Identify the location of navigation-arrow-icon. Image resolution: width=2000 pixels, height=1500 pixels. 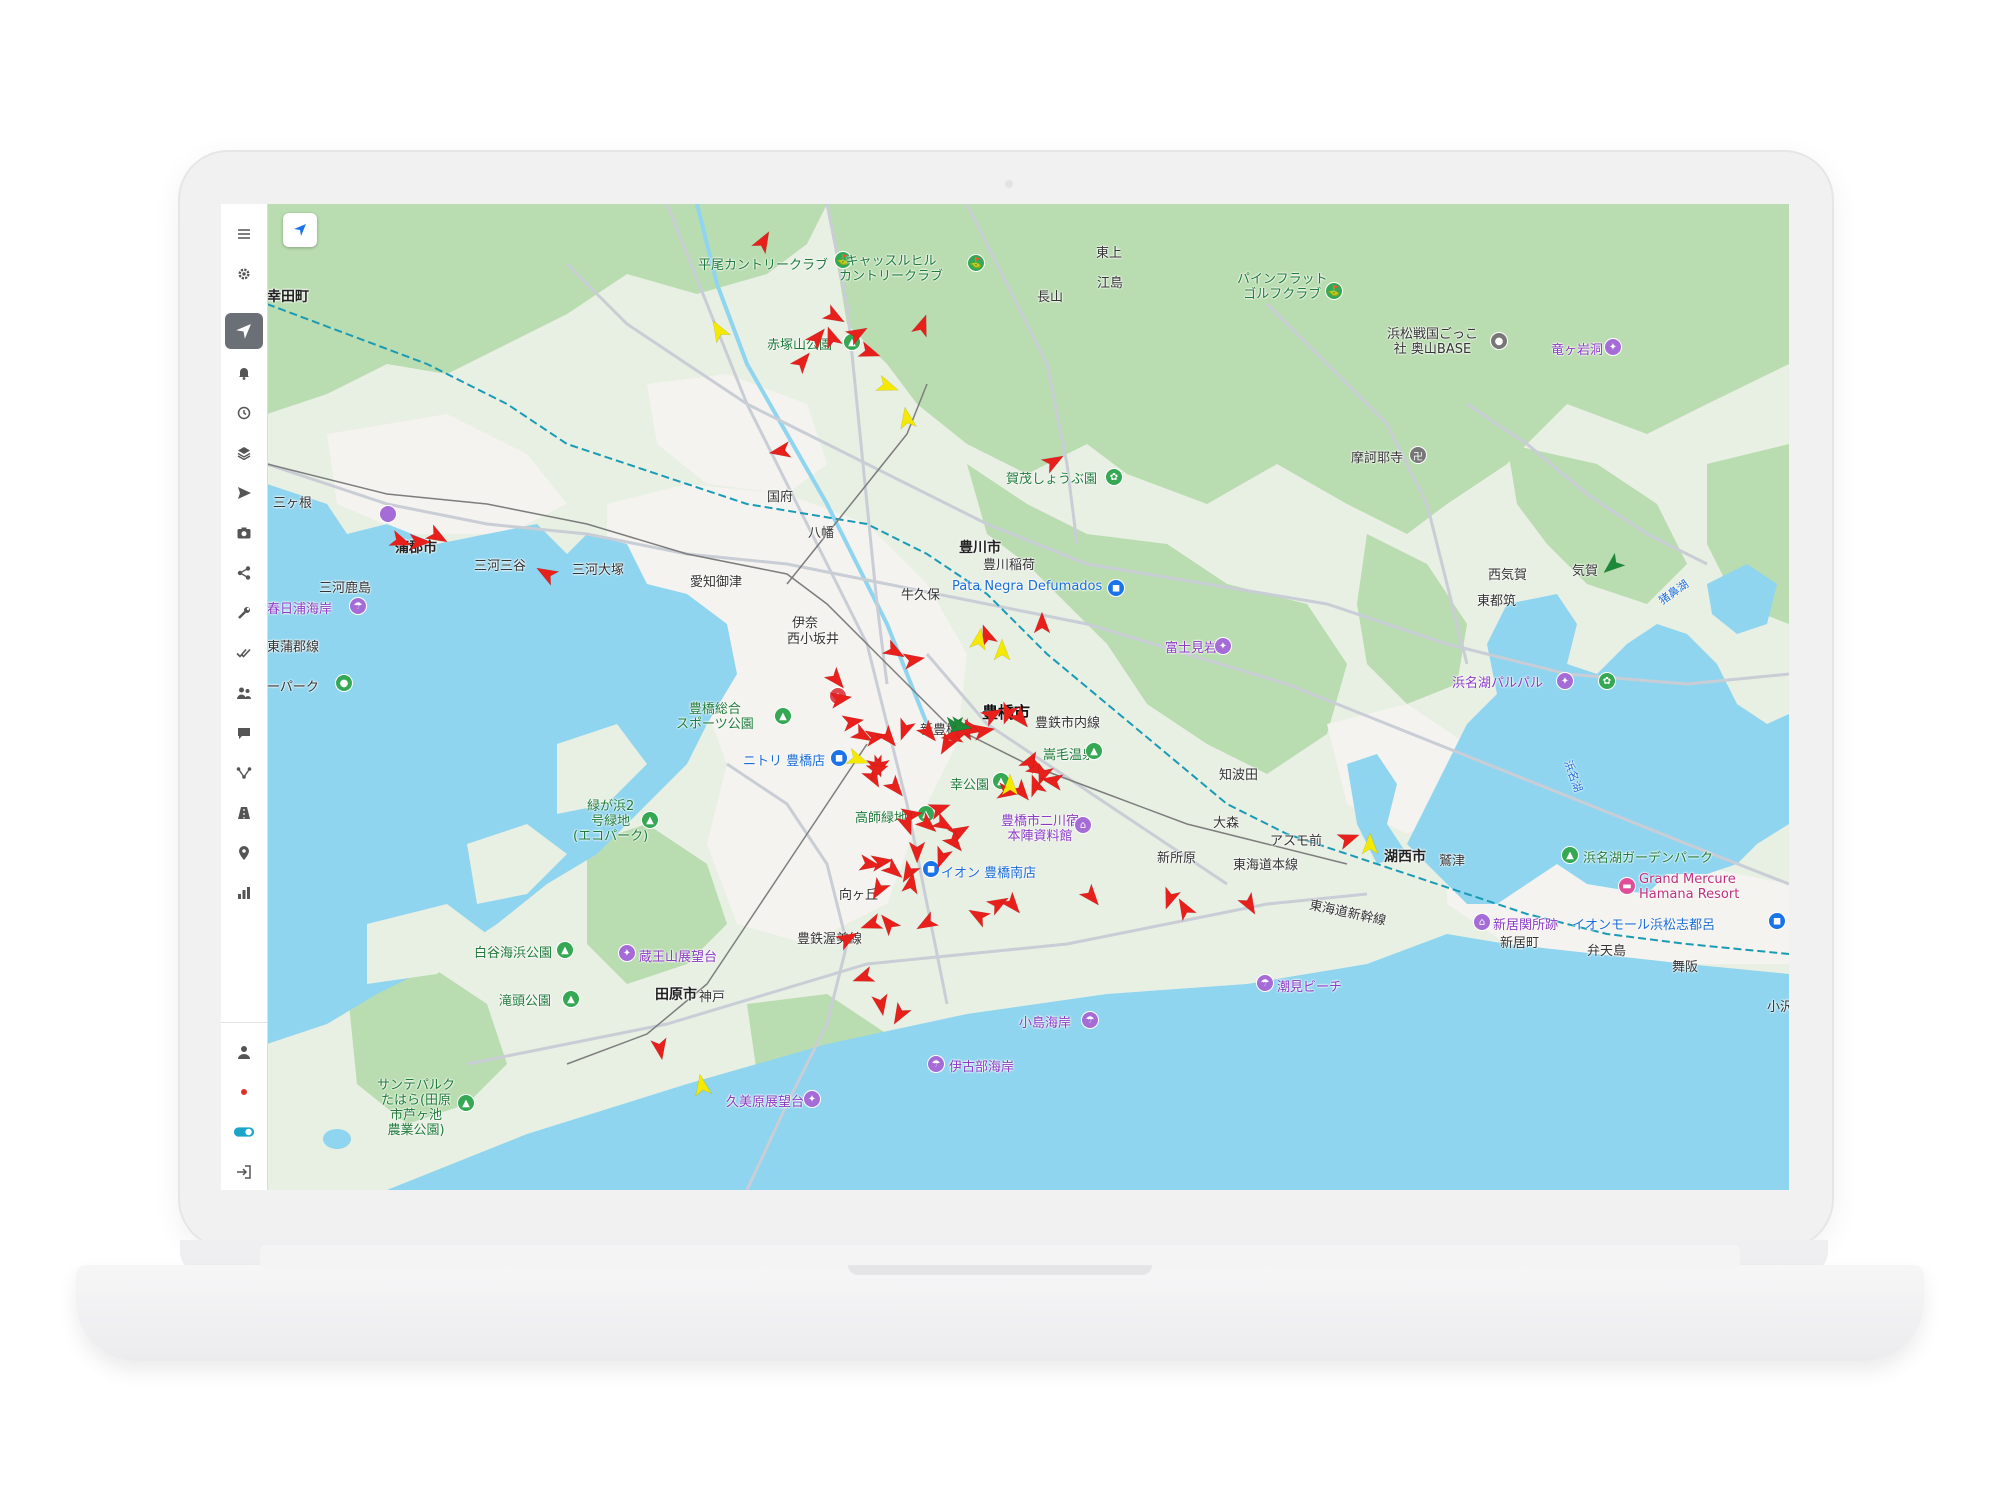
(300, 230).